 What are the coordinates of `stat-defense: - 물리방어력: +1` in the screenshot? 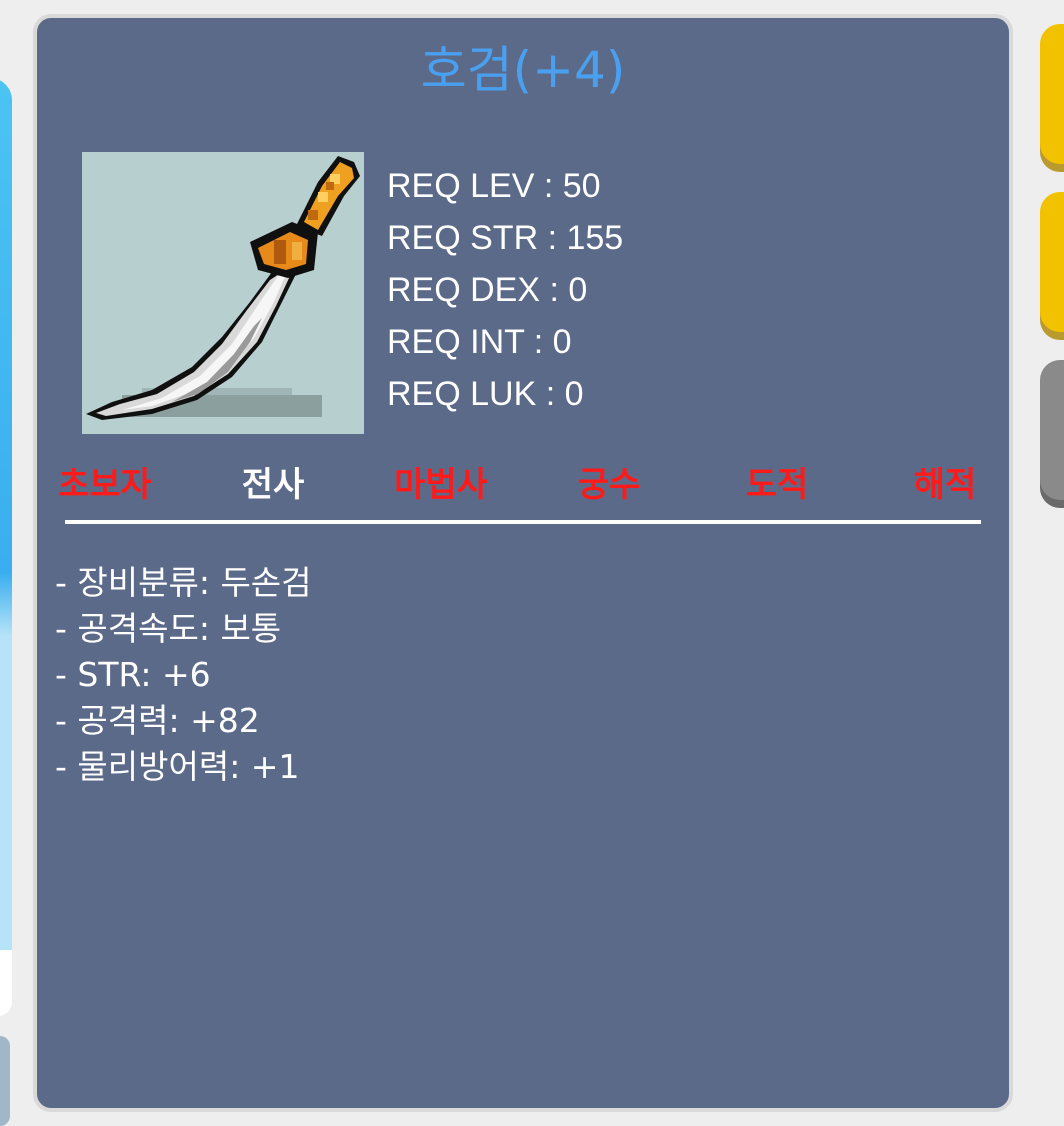 It's located at (177, 766).